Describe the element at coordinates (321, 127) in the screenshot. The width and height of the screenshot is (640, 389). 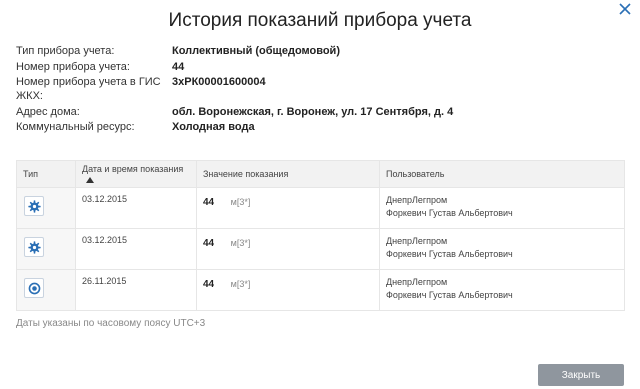
I see `info-row-resource: Коммунальный ресурс: Холодная вода` at that location.